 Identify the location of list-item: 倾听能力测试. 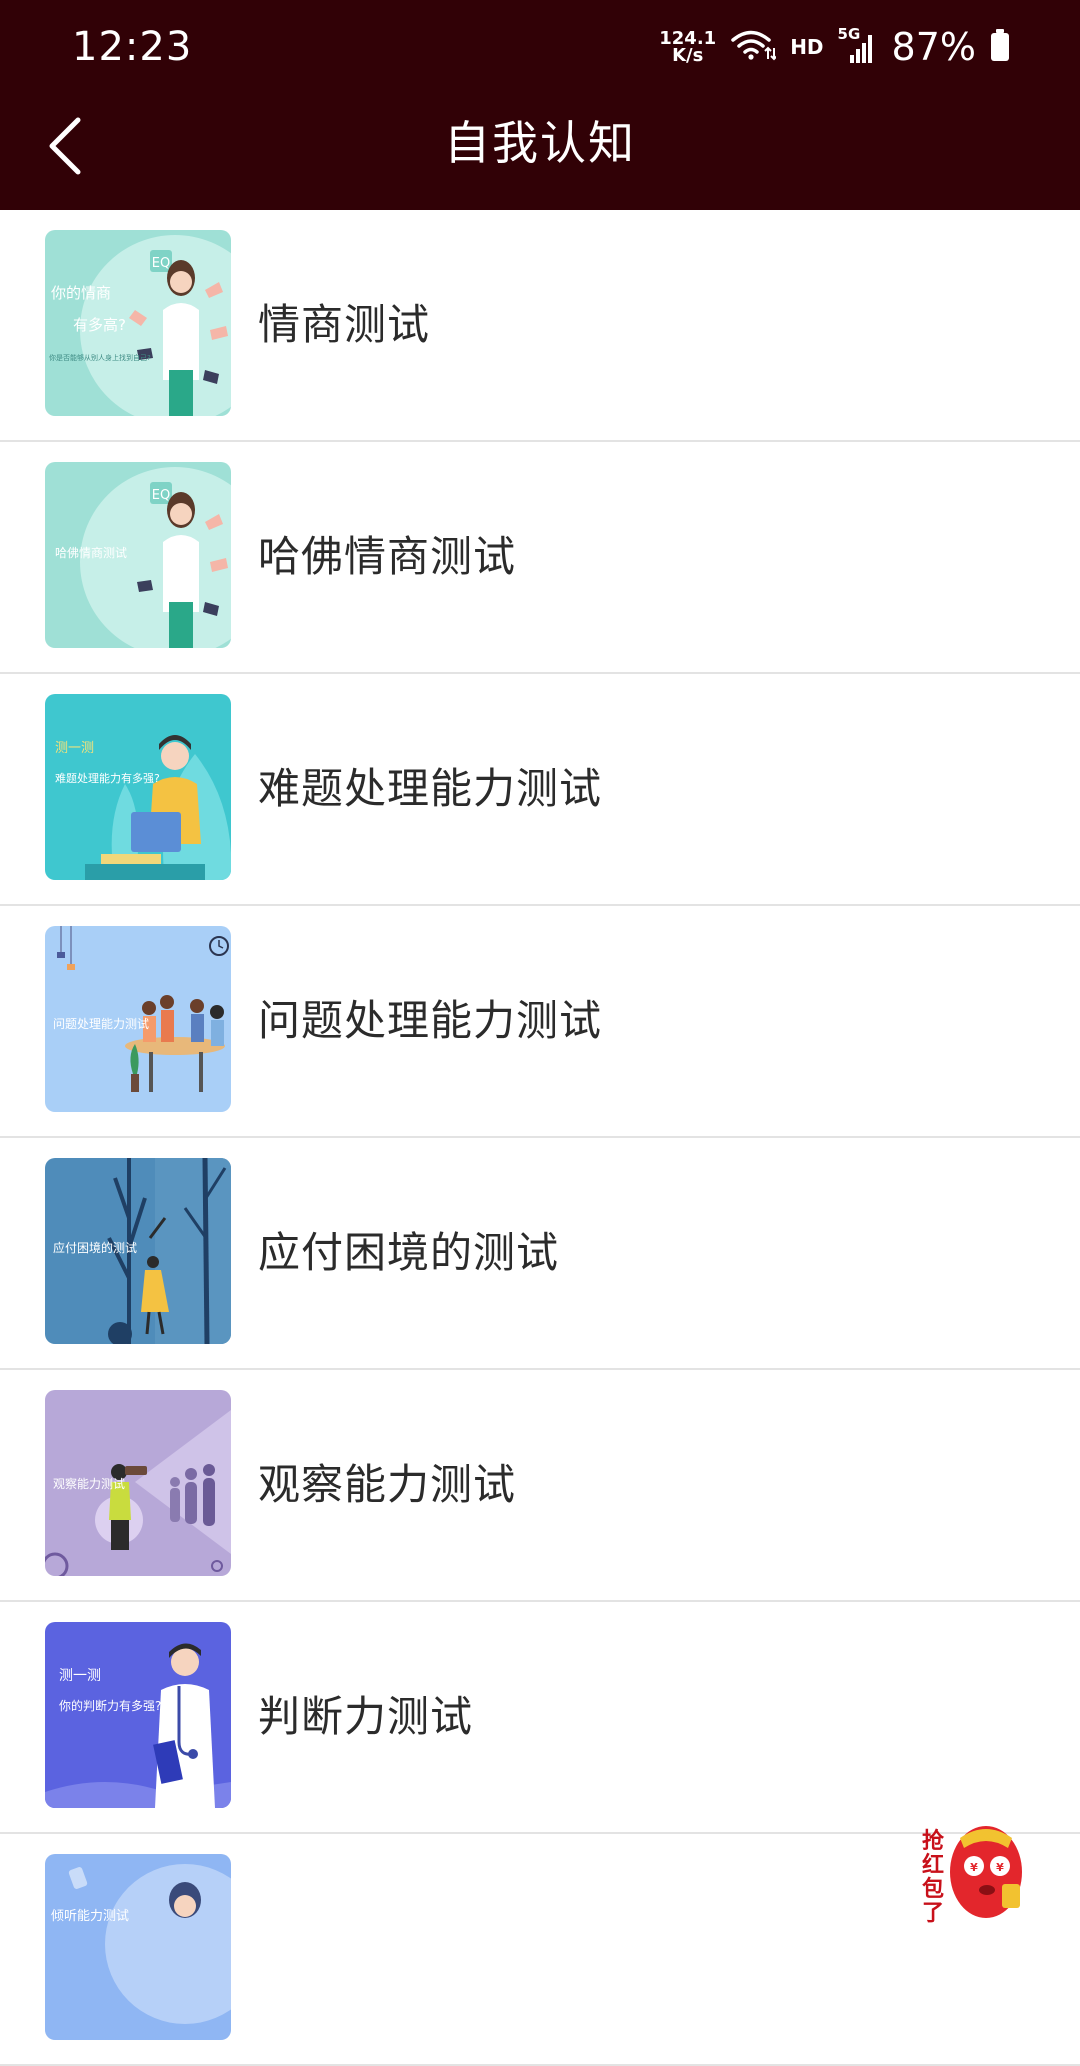
(540, 1950).